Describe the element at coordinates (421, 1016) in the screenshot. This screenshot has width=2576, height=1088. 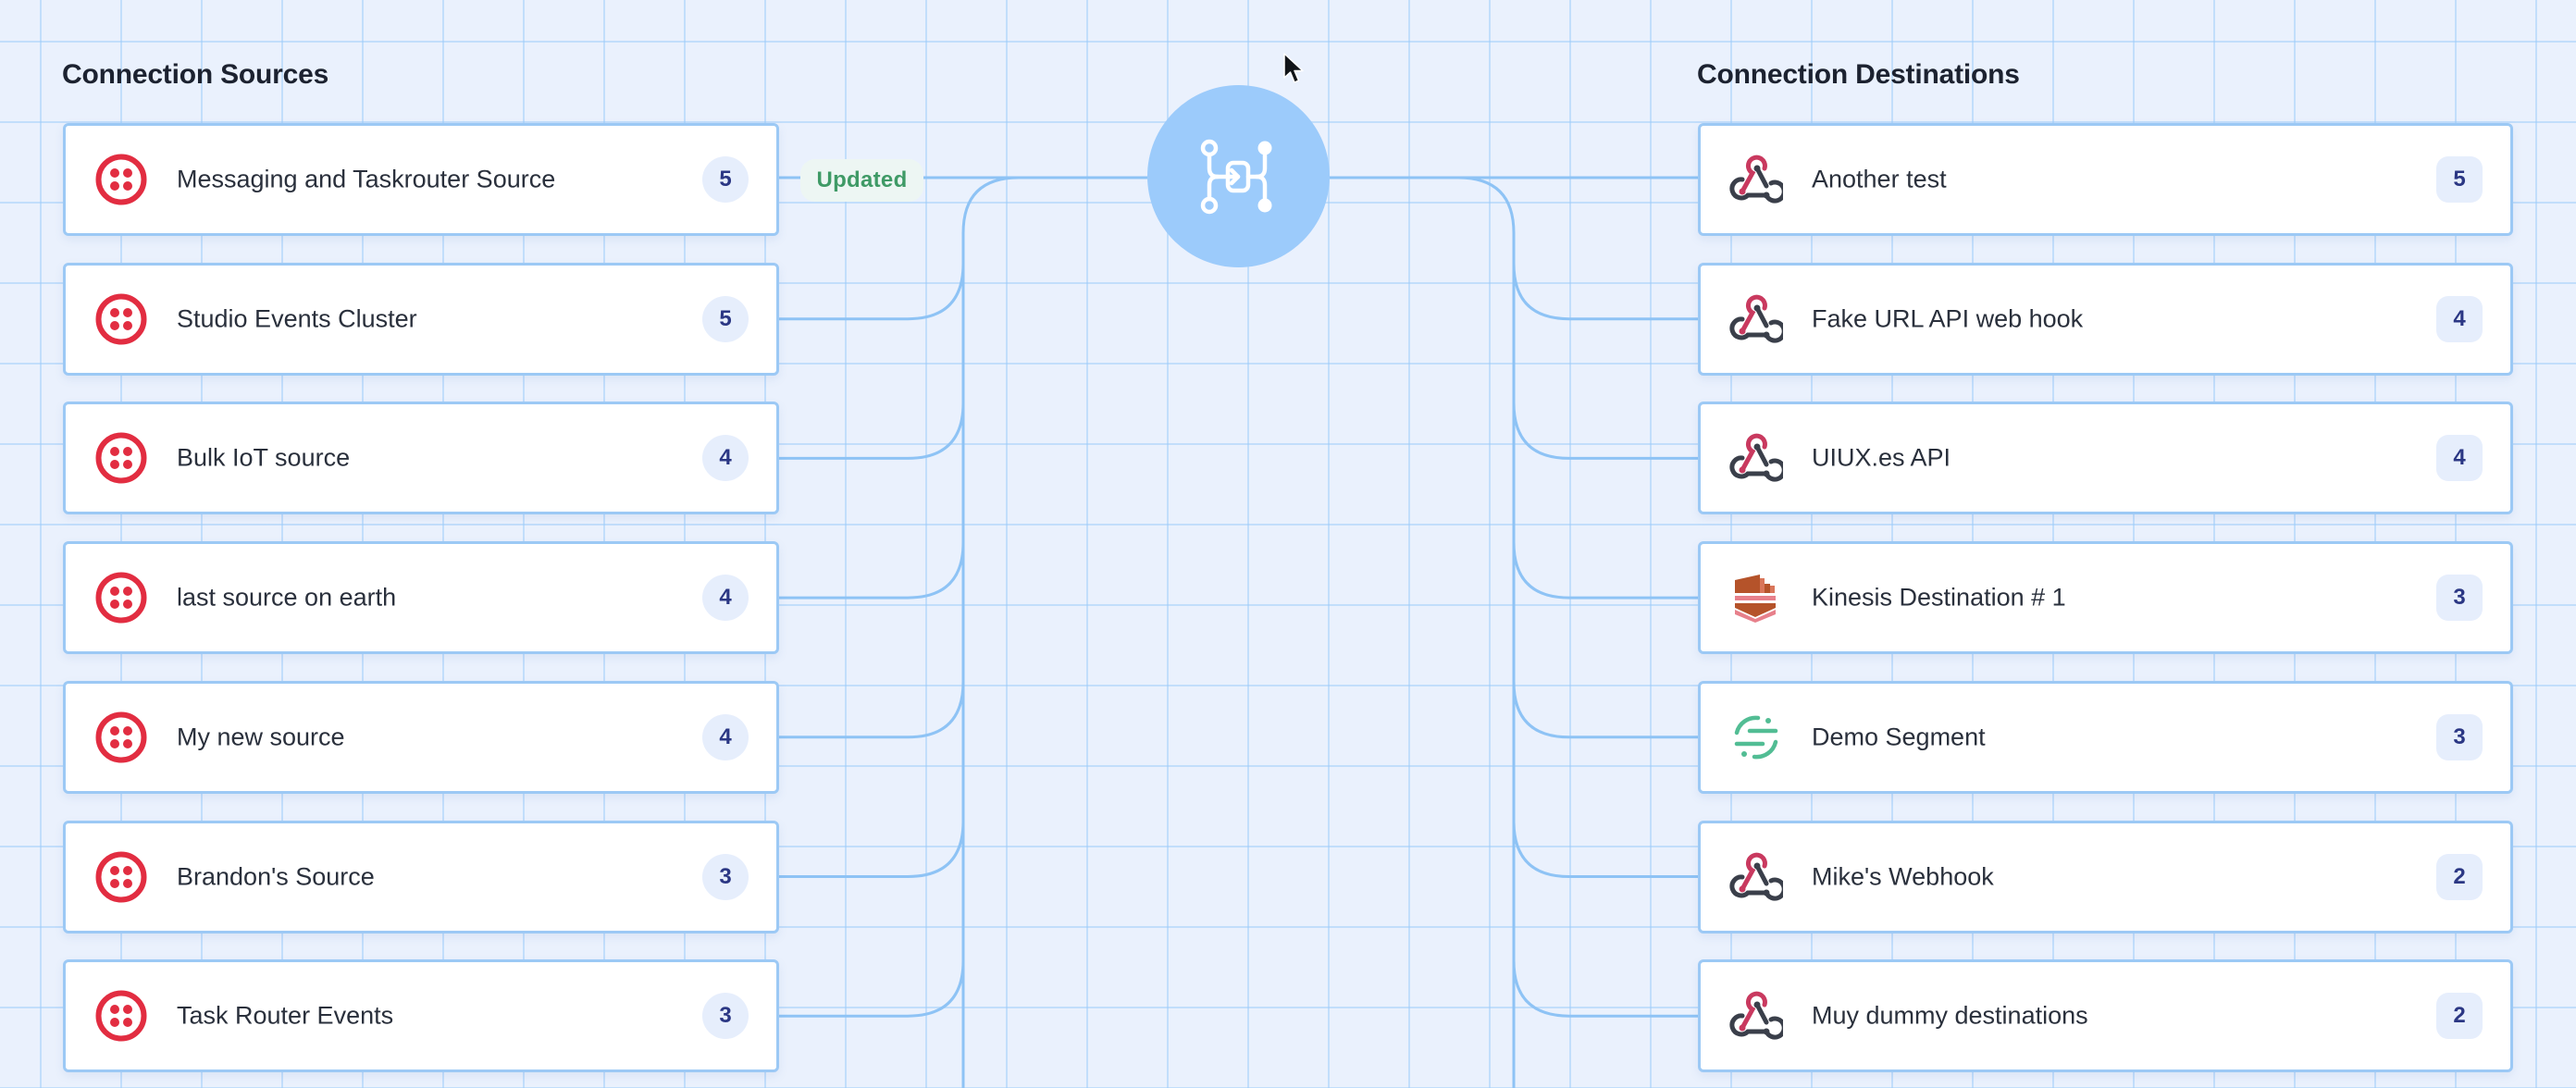
I see `source-card: Task Router Events 3` at that location.